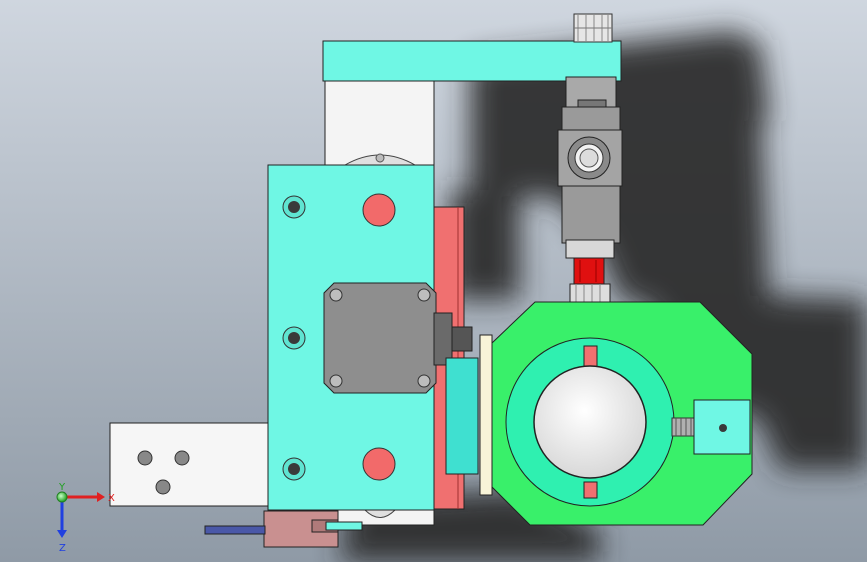  What do you see at coordinates (486, 415) in the screenshot?
I see `cream-spacer` at bounding box center [486, 415].